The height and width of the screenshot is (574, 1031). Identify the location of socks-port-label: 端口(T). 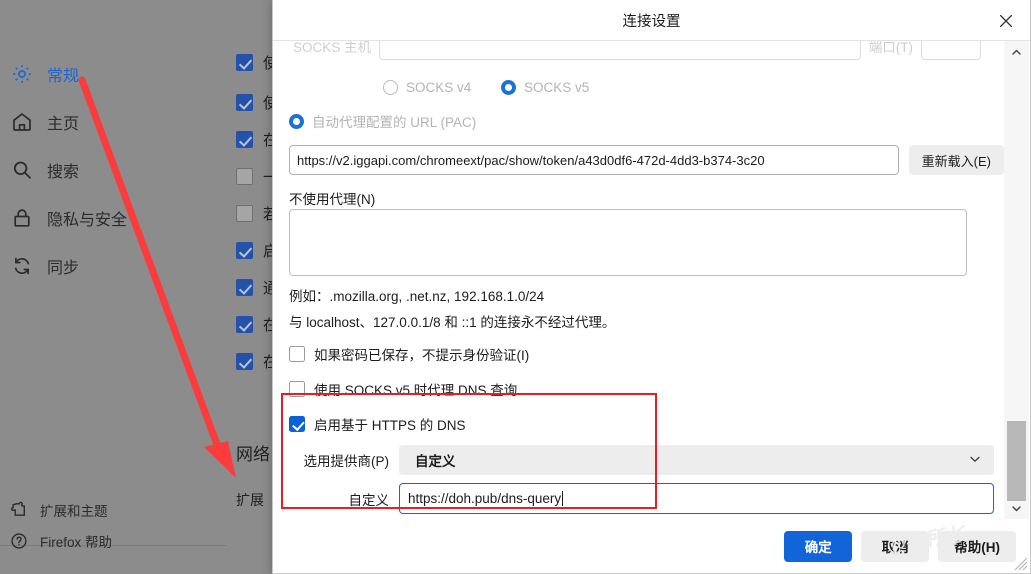
(890, 48).